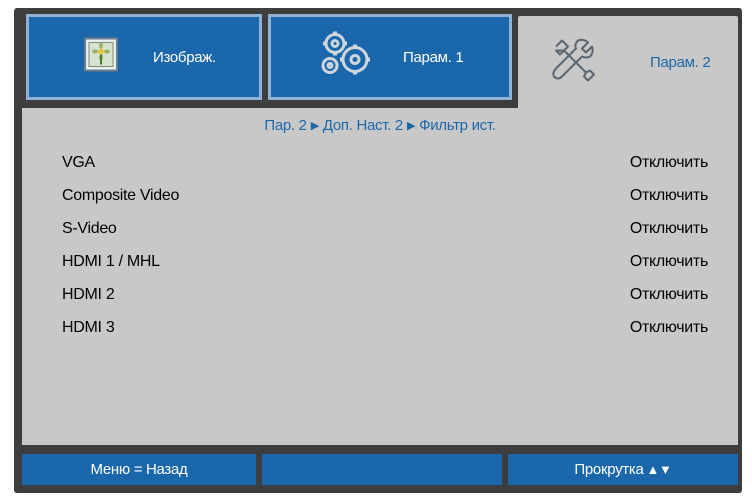  What do you see at coordinates (628, 62) in the screenshot?
I see `tab-settings-2: Парам. 2` at bounding box center [628, 62].